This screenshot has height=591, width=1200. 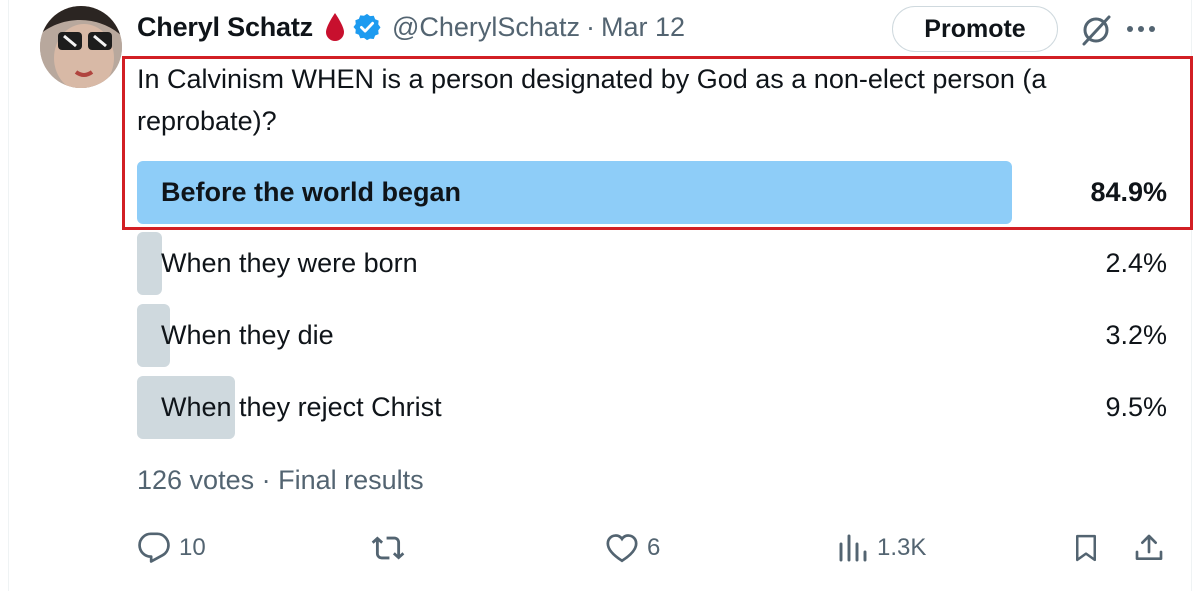 I want to click on like-count: 6, so click(x=654, y=547).